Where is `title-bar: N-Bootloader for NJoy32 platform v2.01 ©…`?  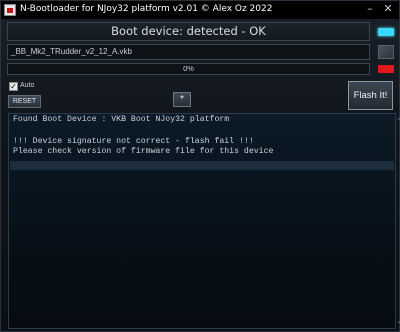
title-bar: N-Bootloader for NJoy32 platform v2.01 ©… is located at coordinates (200, 10).